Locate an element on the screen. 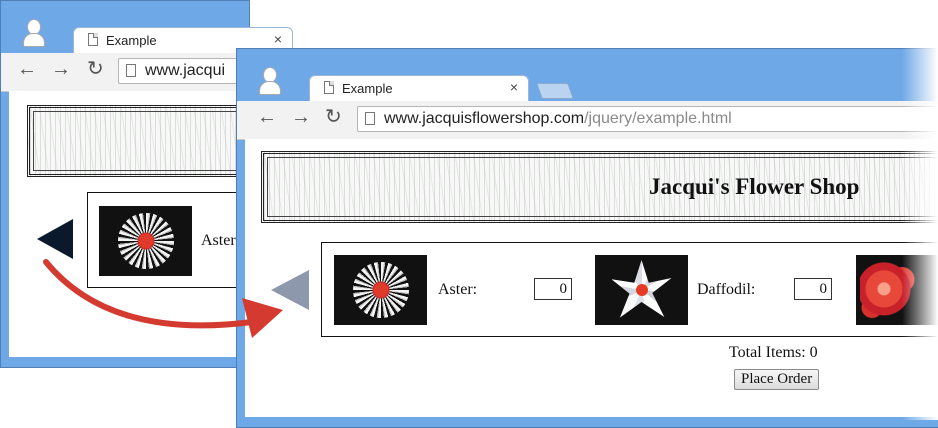  back-window-toolbar: ← → ↻ www.jacqui is located at coordinates (129, 72).